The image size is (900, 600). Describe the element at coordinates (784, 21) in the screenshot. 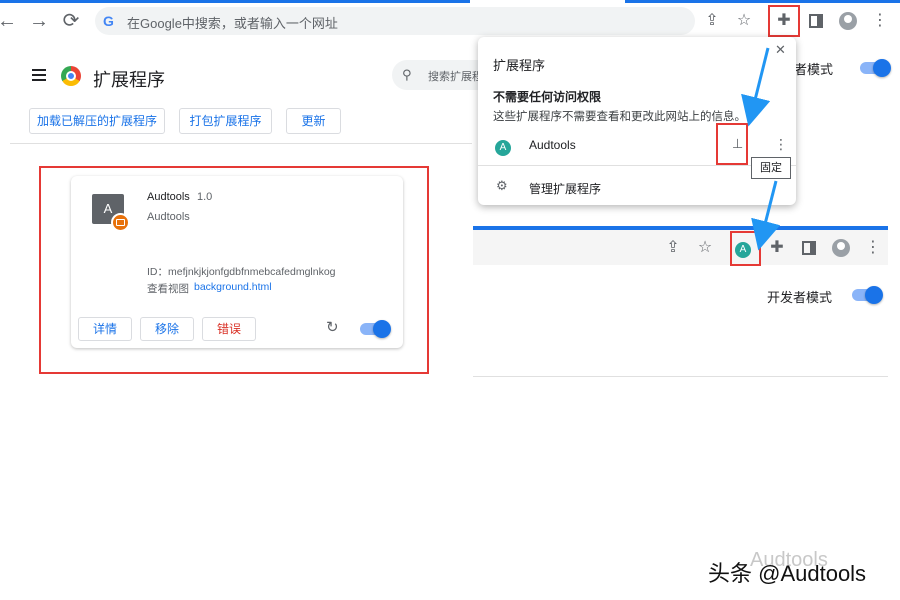

I see `puzzle-highlight-box` at that location.